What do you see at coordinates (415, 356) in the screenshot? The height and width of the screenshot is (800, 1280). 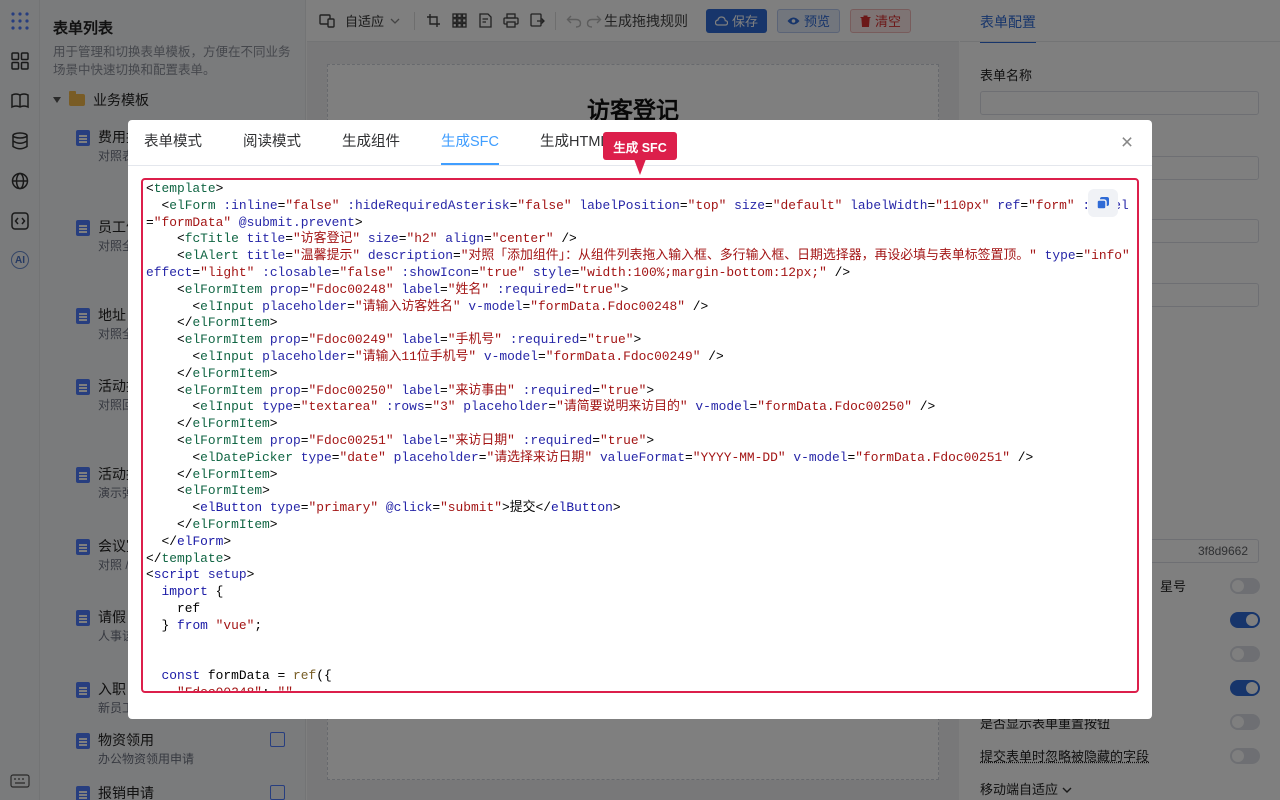 I see `code-token: "请输入11位手机号"` at bounding box center [415, 356].